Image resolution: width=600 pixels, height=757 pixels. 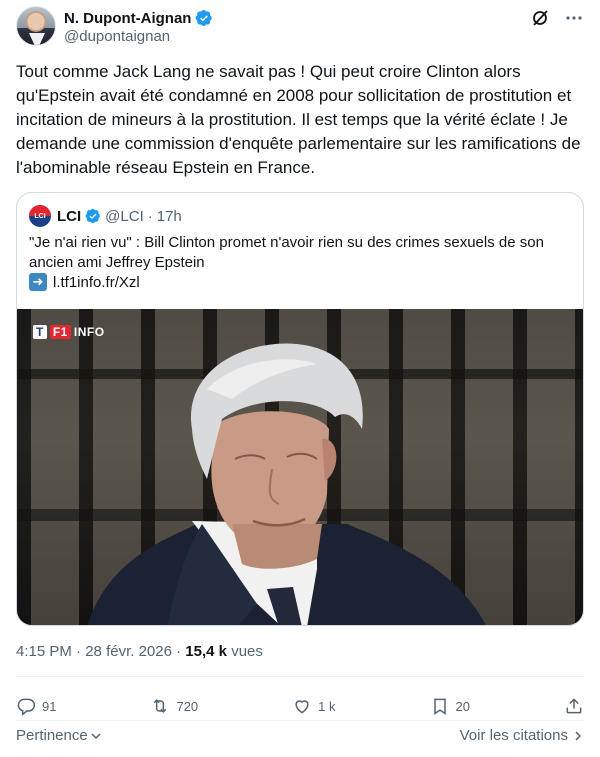 I want to click on author-handle: @dupontaignan, so click(x=117, y=36).